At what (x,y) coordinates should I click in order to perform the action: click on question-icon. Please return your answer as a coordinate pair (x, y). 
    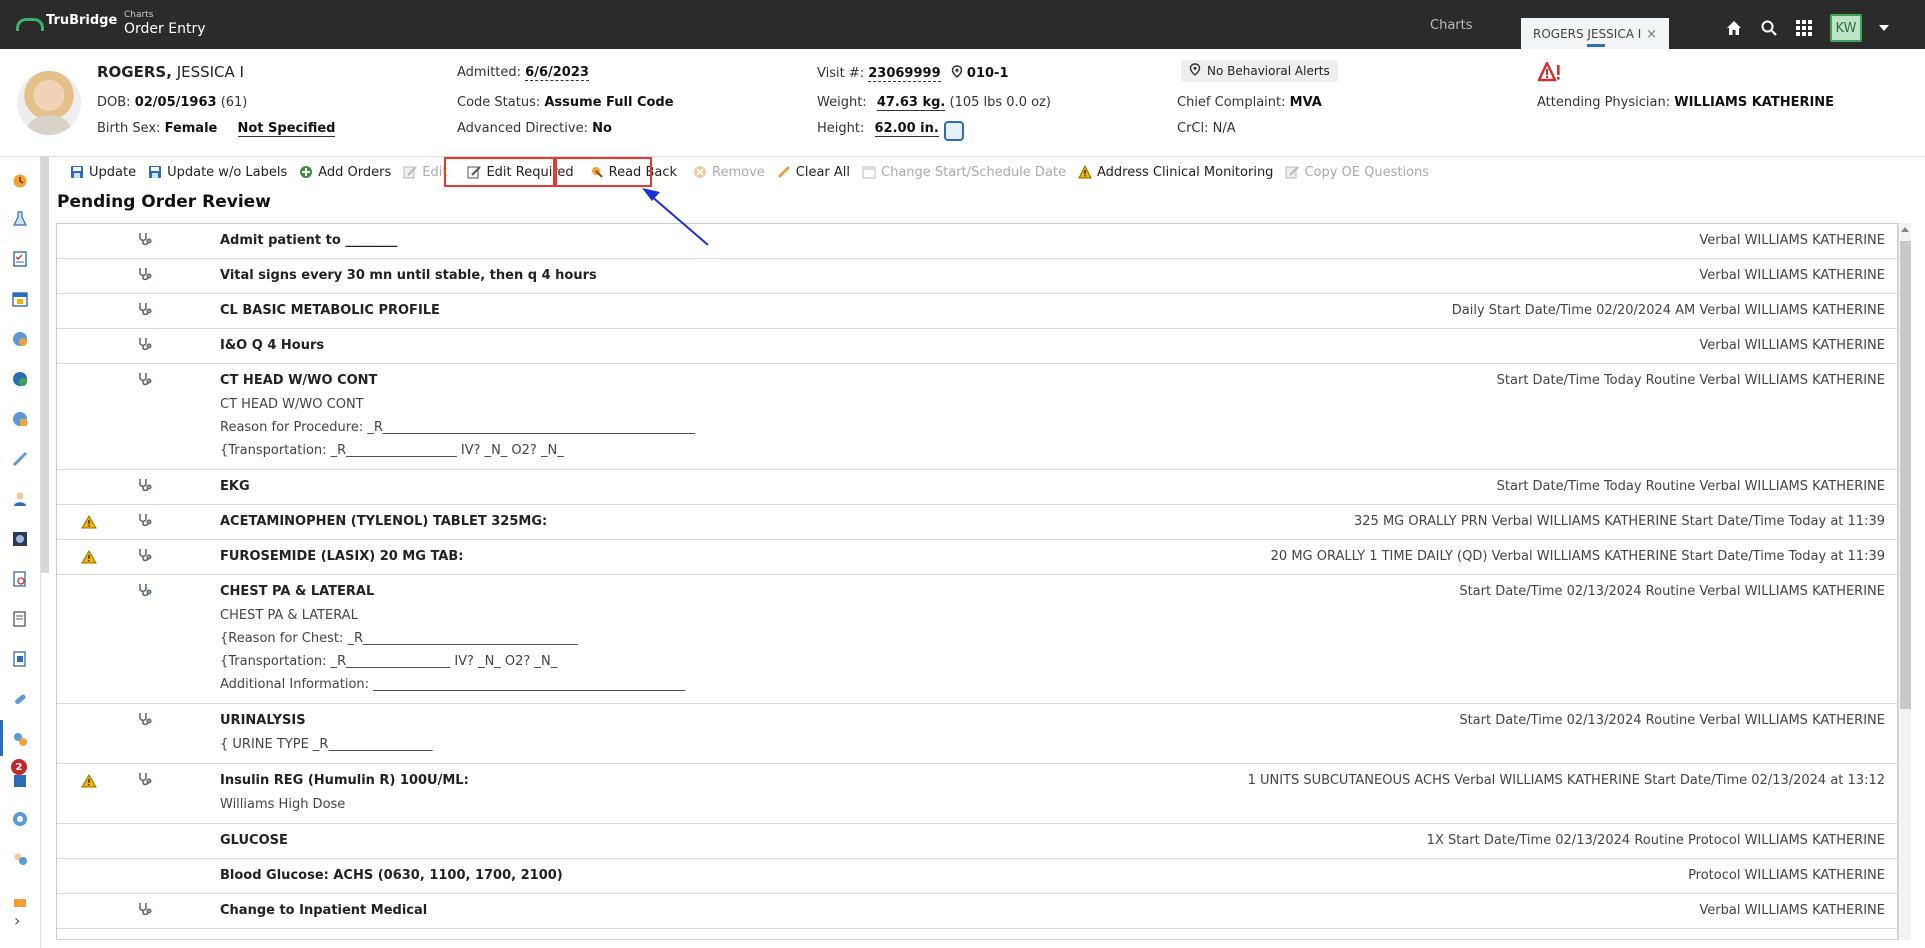
    Looking at the image, I should click on (20, 781).